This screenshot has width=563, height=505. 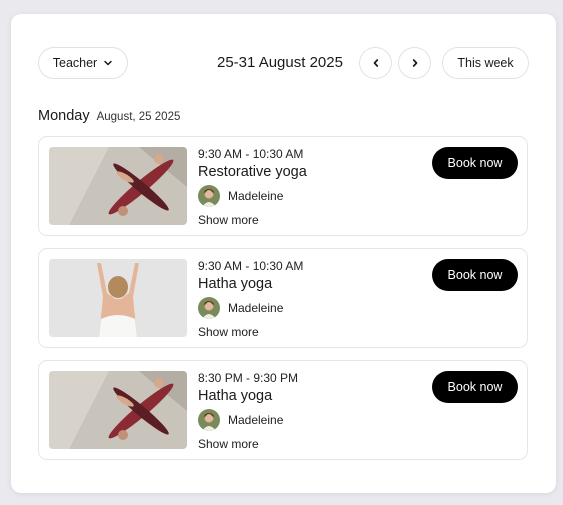 What do you see at coordinates (252, 172) in the screenshot?
I see `class-name: Restorative yoga` at bounding box center [252, 172].